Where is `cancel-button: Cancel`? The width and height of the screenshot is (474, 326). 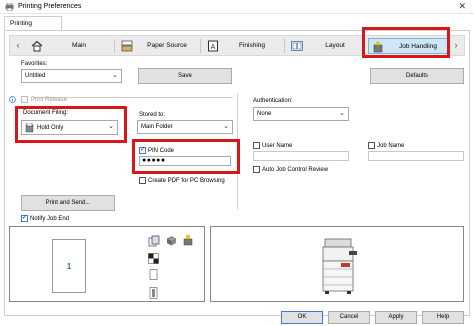
cancel-button: Cancel is located at coordinates (349, 317).